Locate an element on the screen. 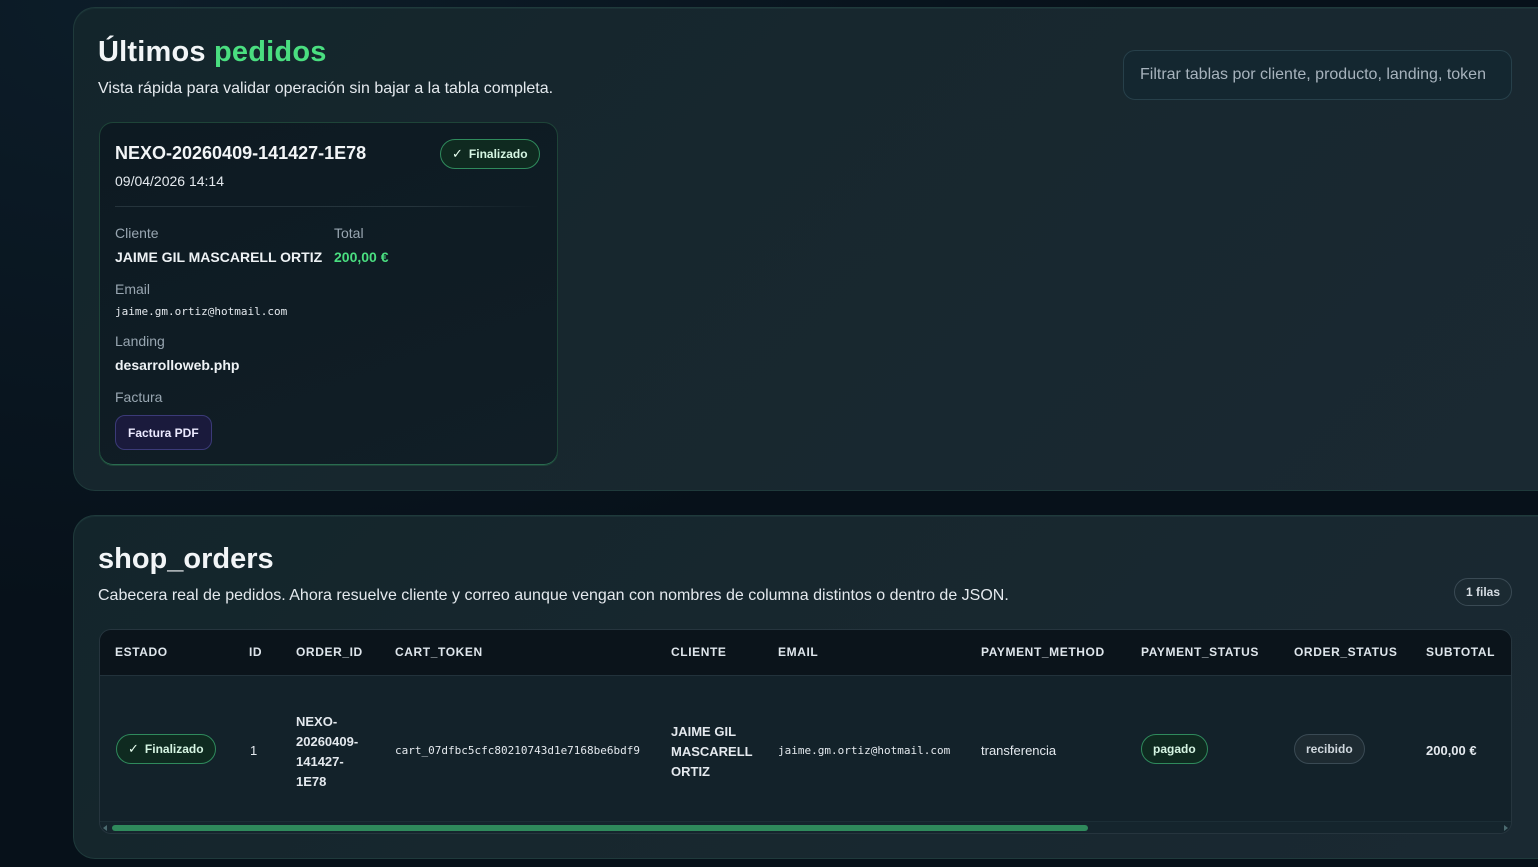 The height and width of the screenshot is (867, 1538). cell-order-id-line: NEXO- is located at coordinates (317, 721).